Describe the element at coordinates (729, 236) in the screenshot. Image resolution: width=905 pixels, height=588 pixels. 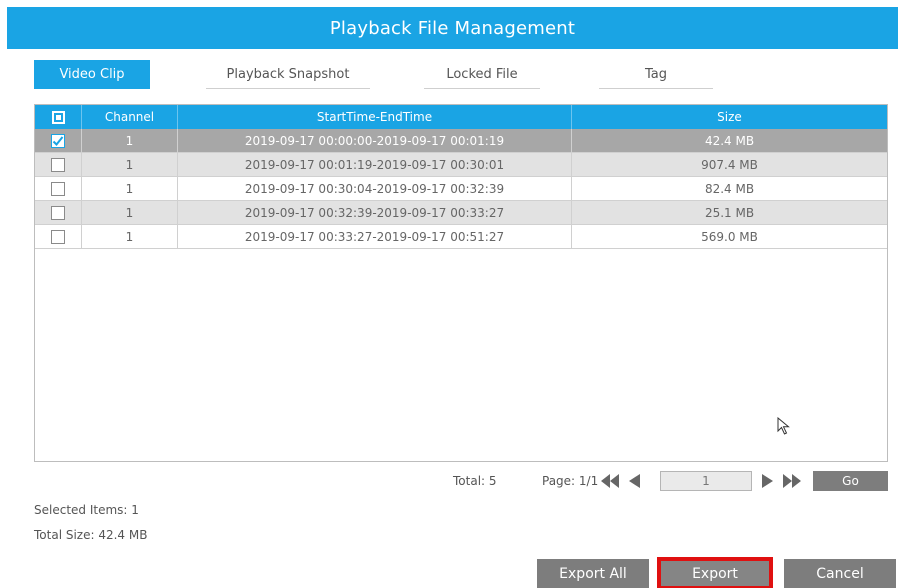
I see `row-size: 569.0 MB` at that location.